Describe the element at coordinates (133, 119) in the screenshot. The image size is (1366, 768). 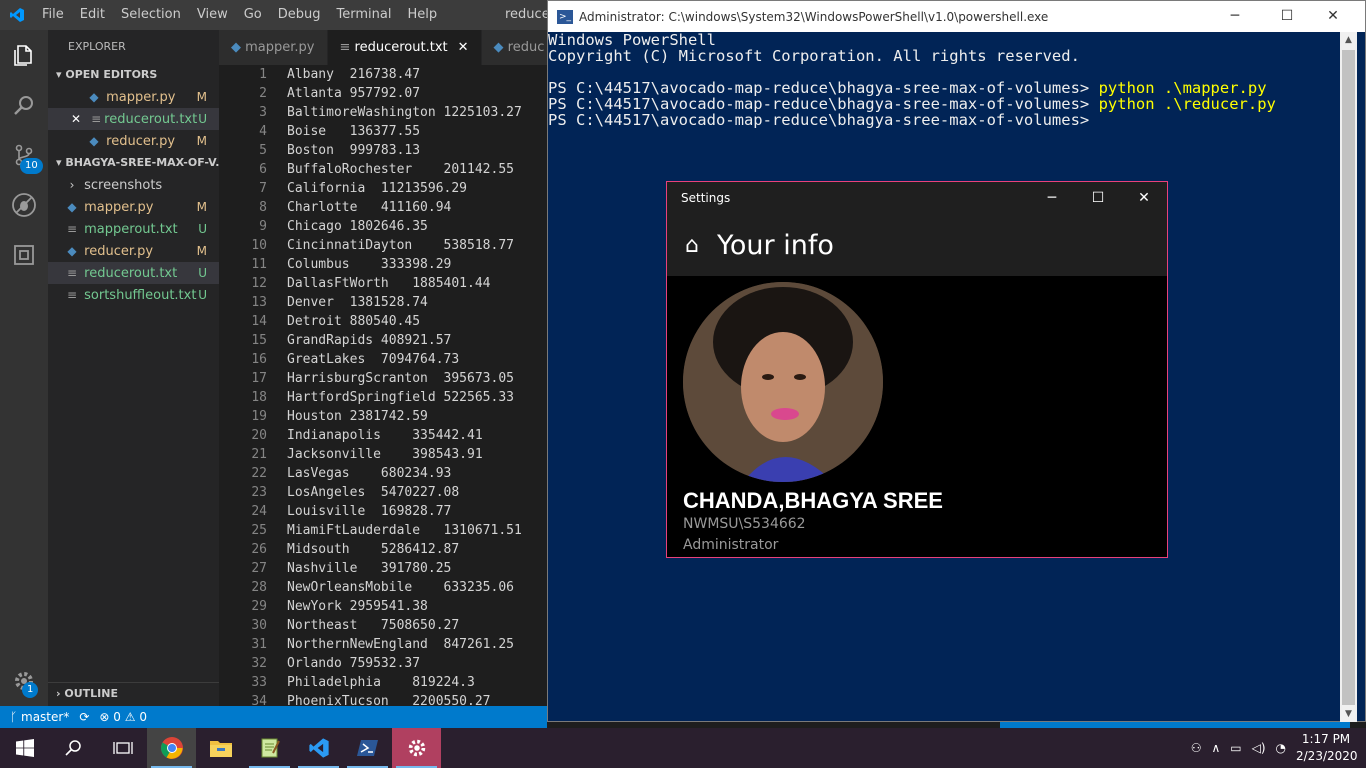
I see `open-editor-item: ✕ ≡ reducerout.txt U` at that location.